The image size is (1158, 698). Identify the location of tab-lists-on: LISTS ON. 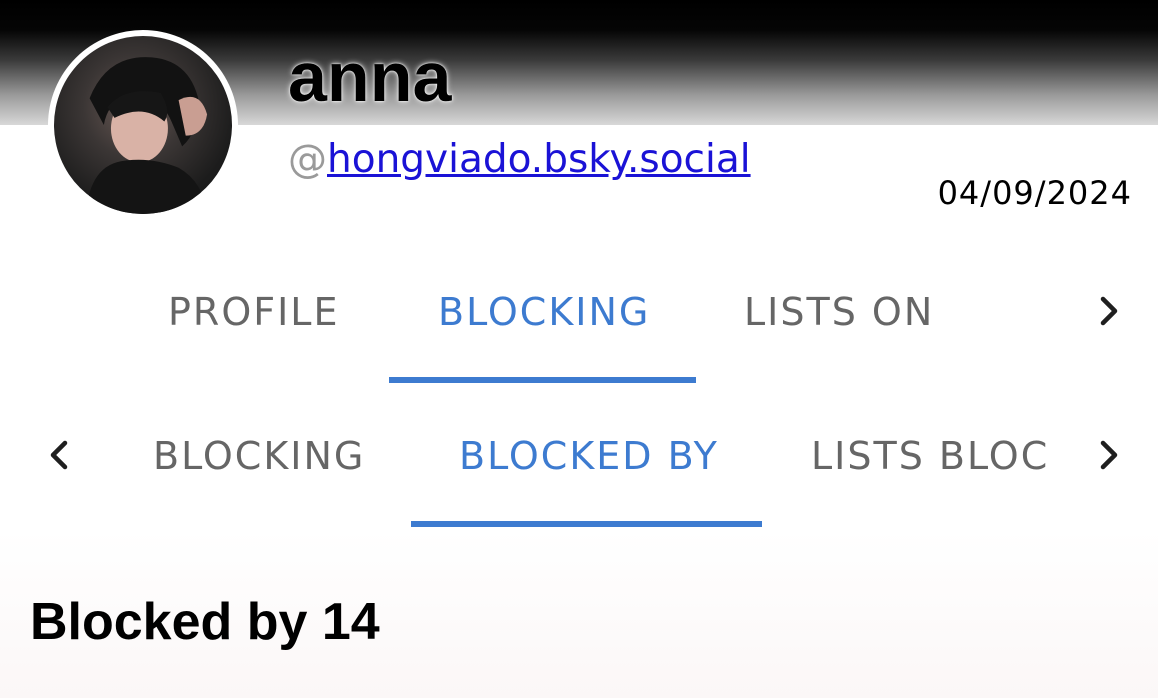
(839, 312).